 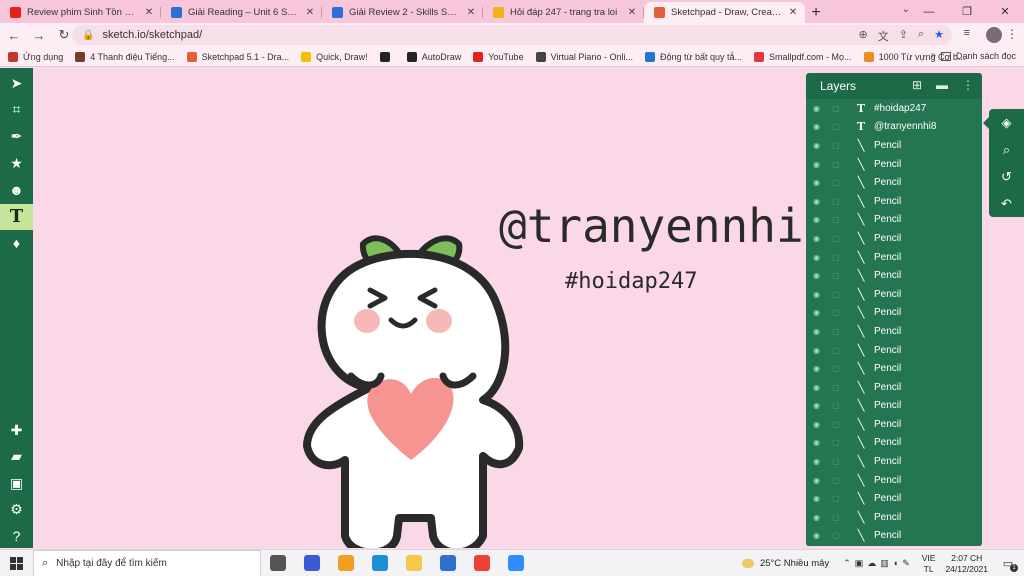 I want to click on taskbar-app-edge, so click(x=380, y=563).